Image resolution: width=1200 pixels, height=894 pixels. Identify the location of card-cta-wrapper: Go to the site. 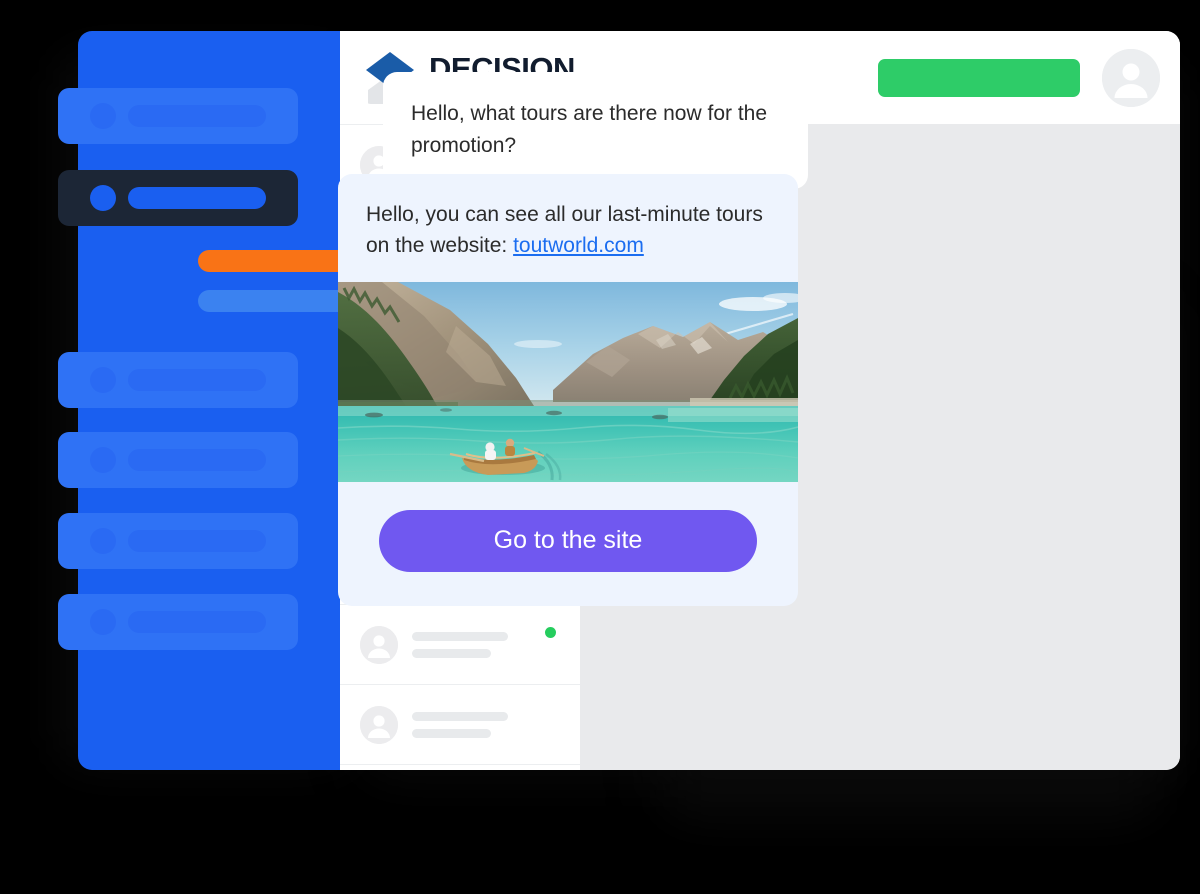
(568, 544).